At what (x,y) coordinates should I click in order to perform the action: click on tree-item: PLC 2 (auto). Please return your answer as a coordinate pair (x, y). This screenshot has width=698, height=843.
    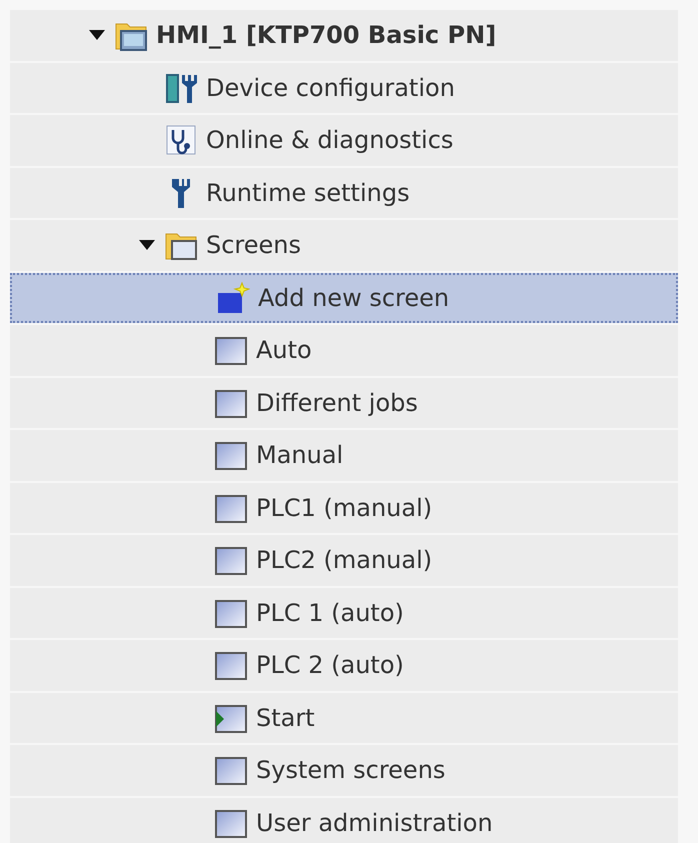
    Looking at the image, I should click on (344, 665).